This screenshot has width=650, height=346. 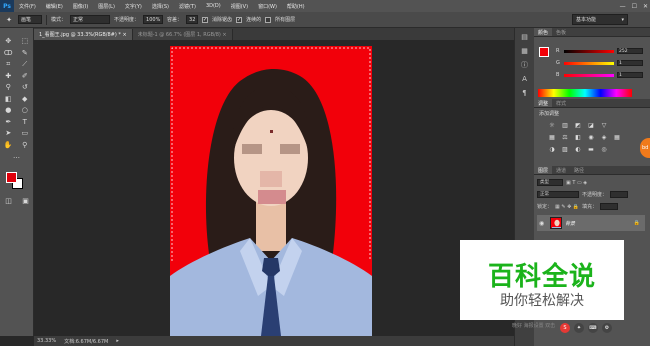 I want to click on threshold-icon: ◐, so click(x=578, y=149).